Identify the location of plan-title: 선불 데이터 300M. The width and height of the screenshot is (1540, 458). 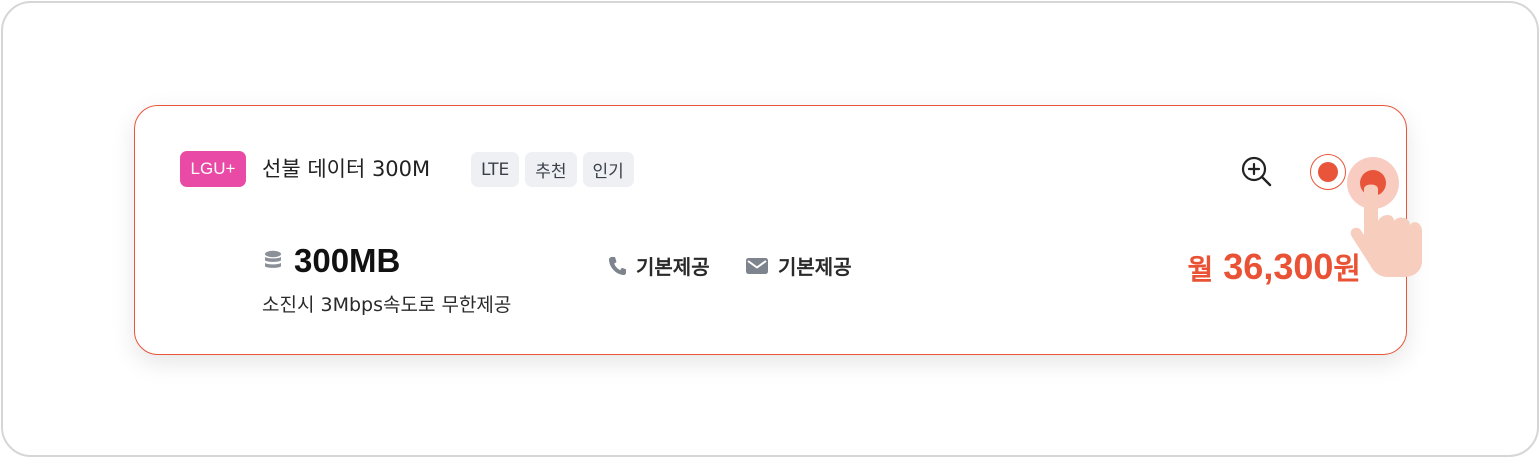
(346, 169).